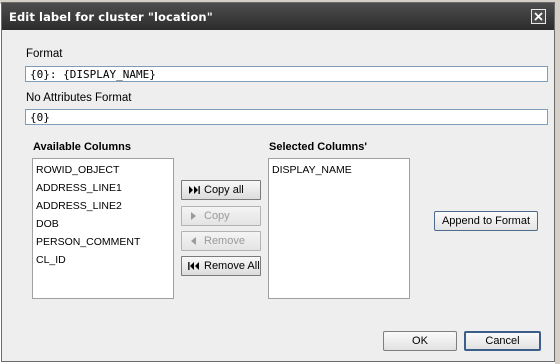 The image size is (560, 364). What do you see at coordinates (193, 266) in the screenshot?
I see `double-arrow-left-icon` at bounding box center [193, 266].